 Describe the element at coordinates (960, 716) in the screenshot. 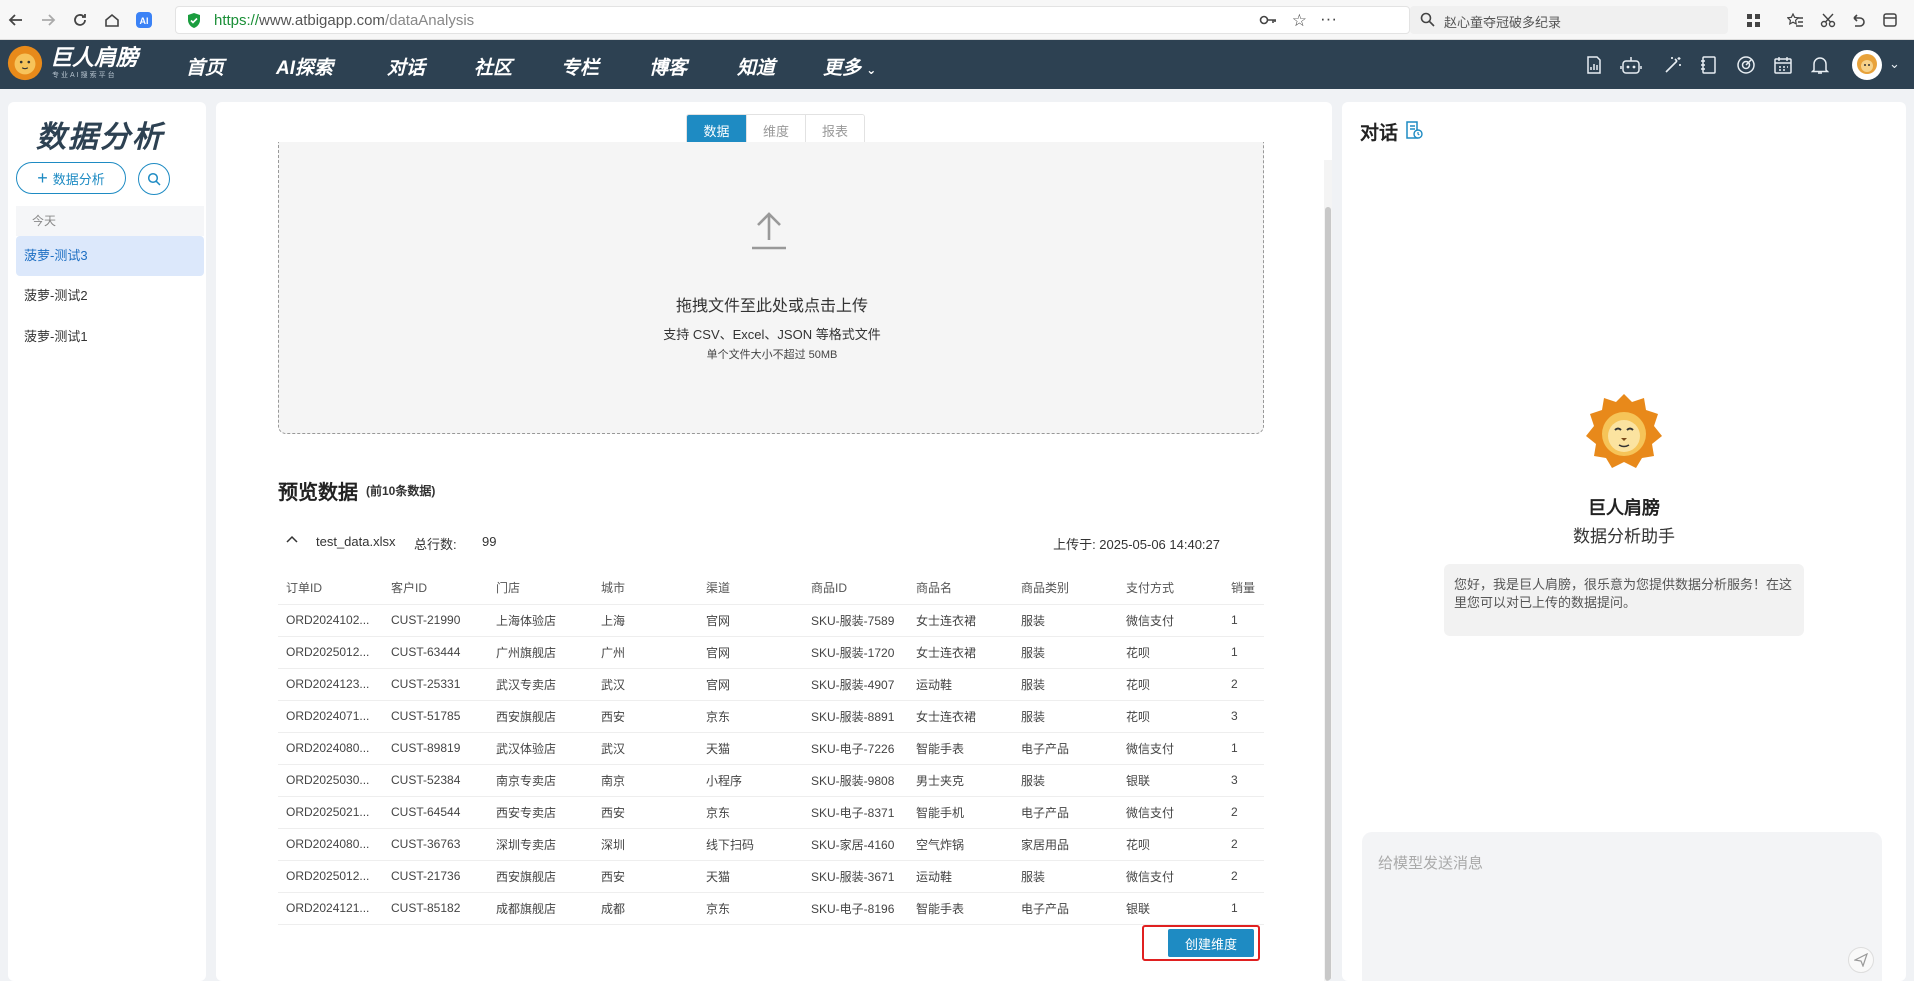

I see `table-cell: 女士连衣裙` at that location.